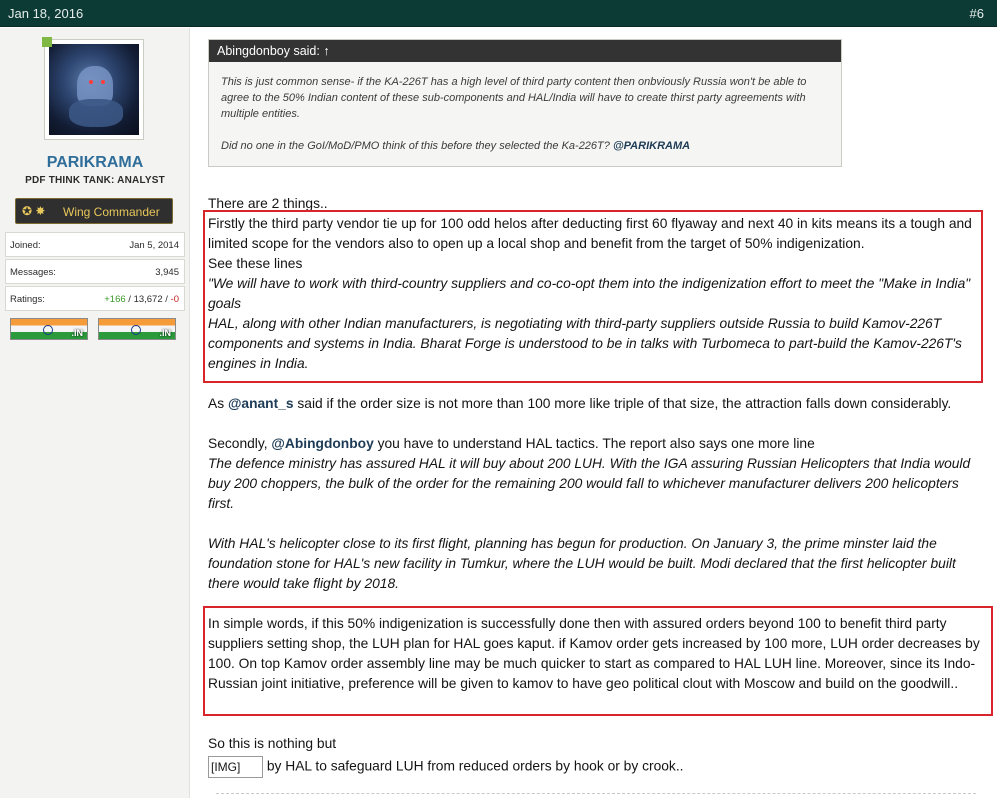  What do you see at coordinates (115, 299) in the screenshot?
I see `ratings-positive: +166` at bounding box center [115, 299].